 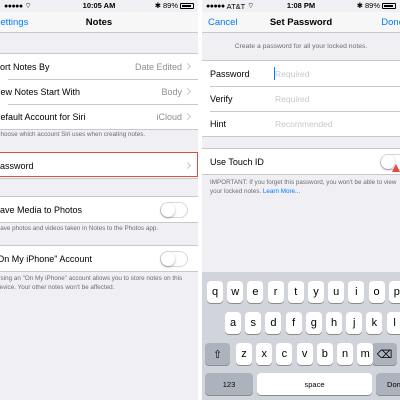 I want to click on key-j: j, so click(x=354, y=323).